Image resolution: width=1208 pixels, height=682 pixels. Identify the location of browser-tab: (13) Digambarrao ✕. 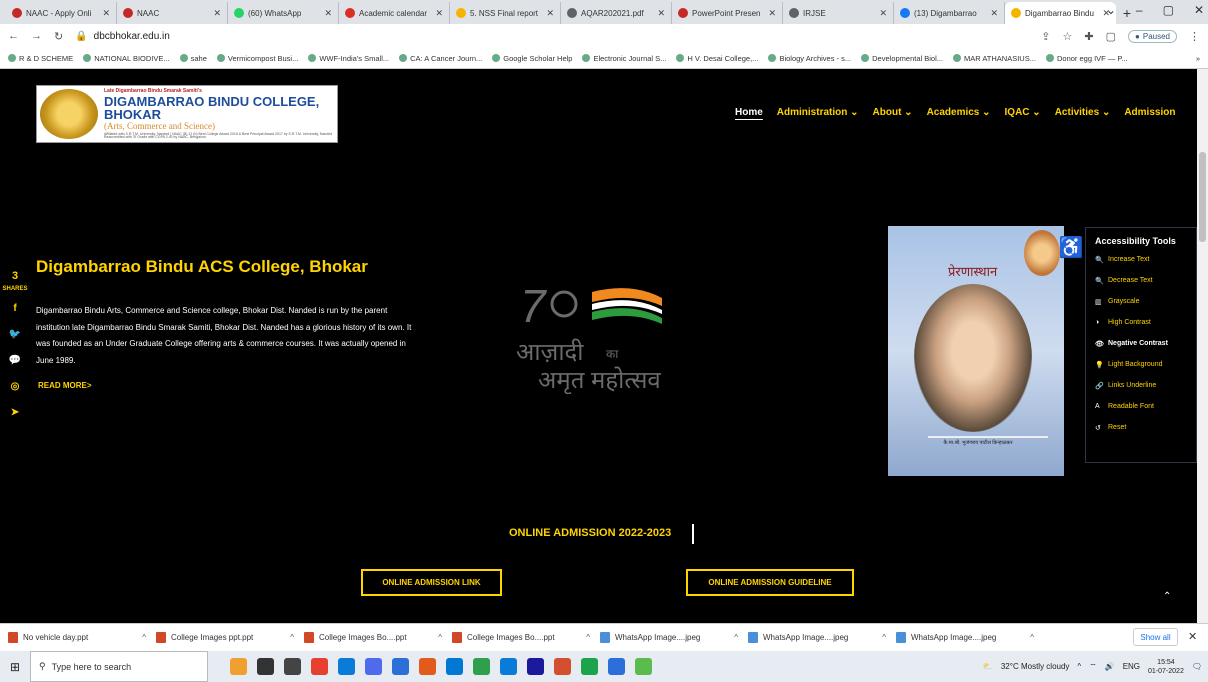
(949, 13).